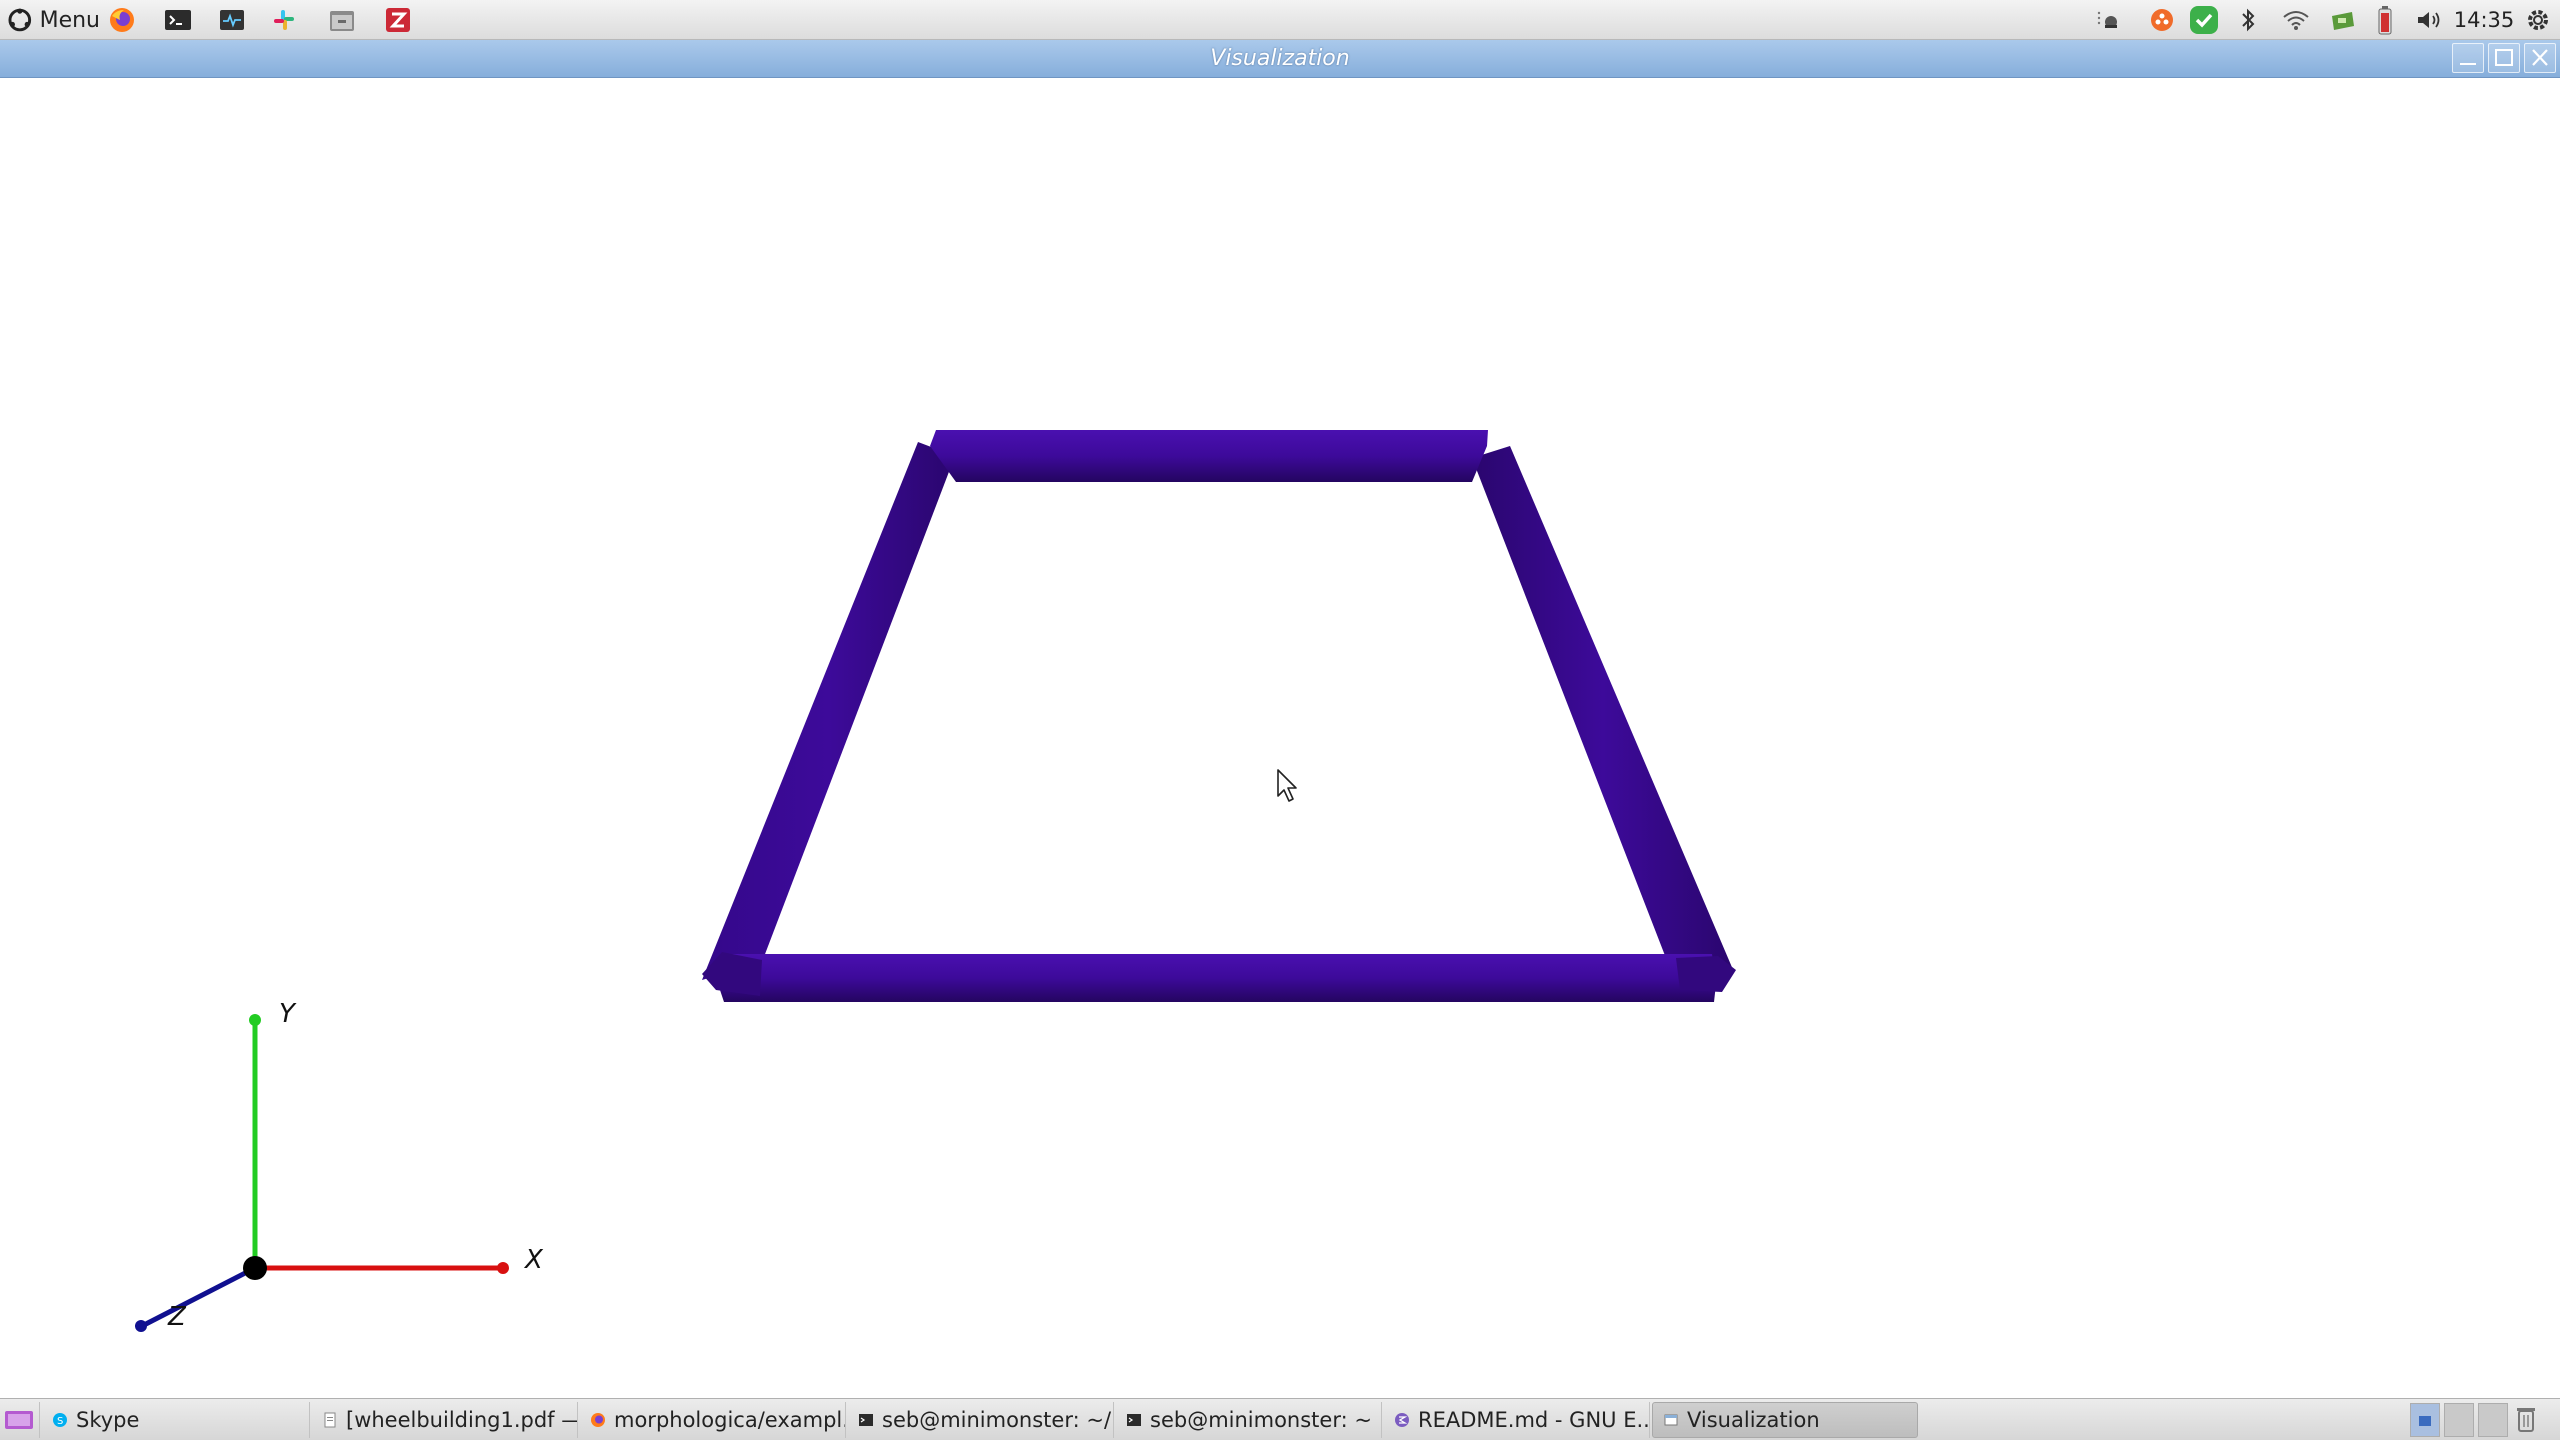  I want to click on tray-volume, so click(2429, 20).